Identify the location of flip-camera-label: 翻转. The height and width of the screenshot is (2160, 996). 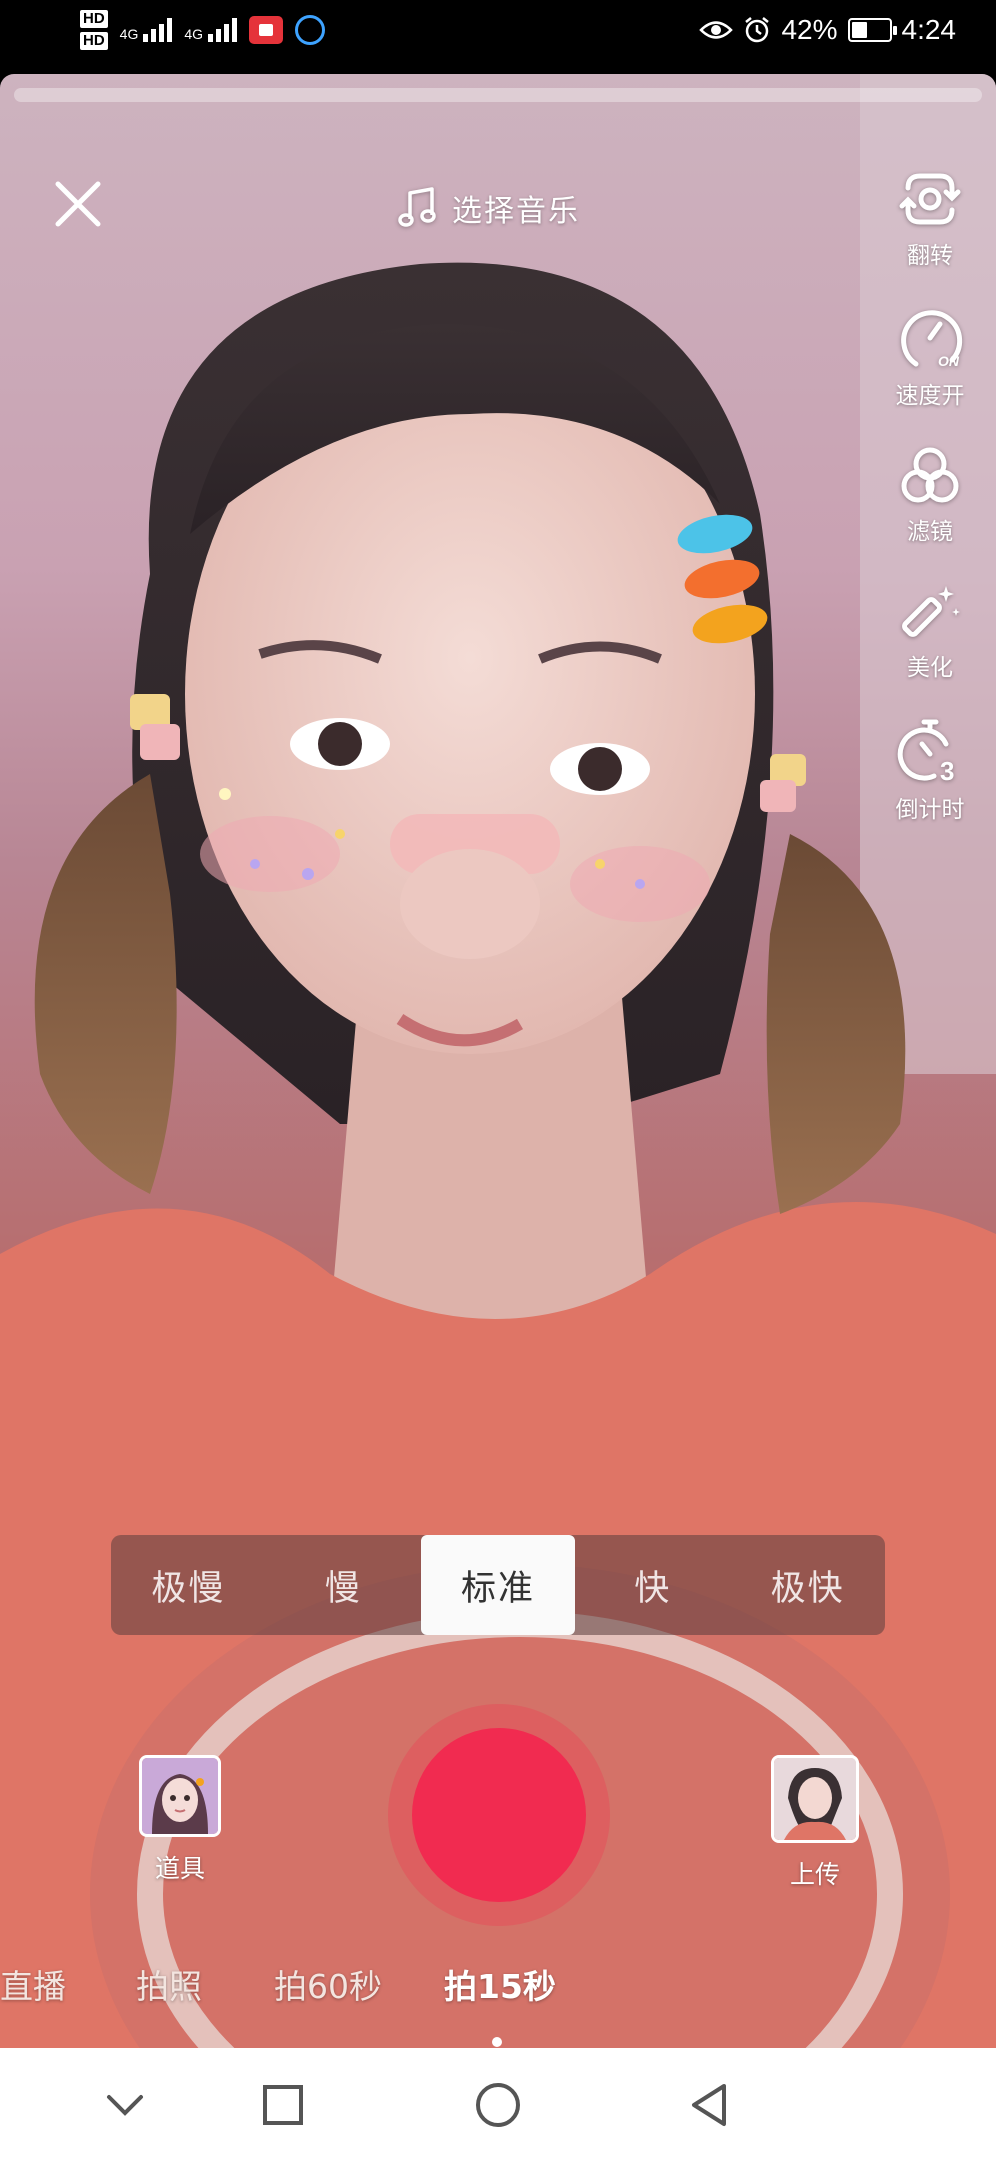
(930, 256).